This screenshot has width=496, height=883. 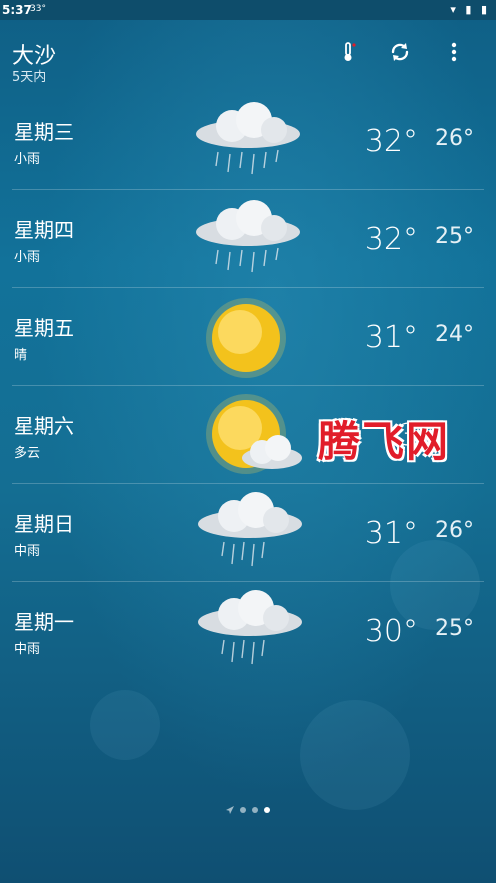 I want to click on day-name: 星期六, so click(x=44, y=426).